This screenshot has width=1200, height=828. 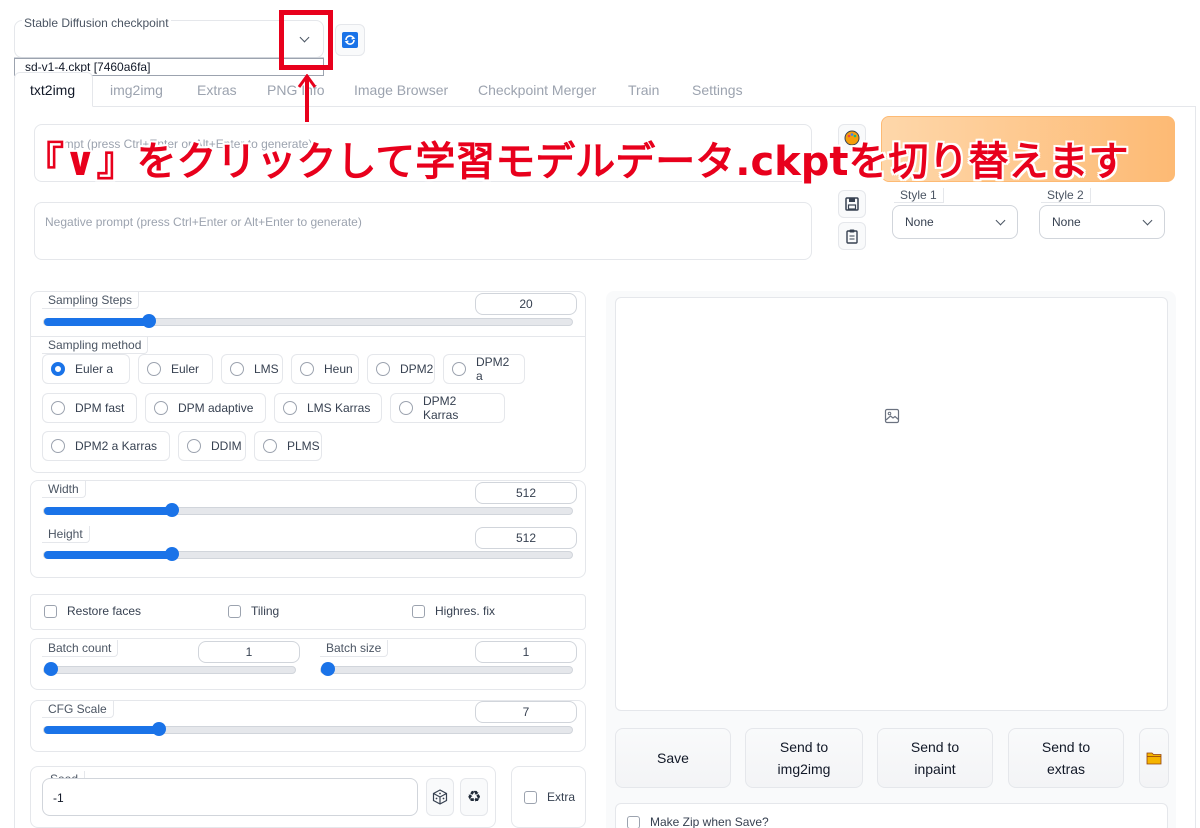 I want to click on send-img2img-line1: Send to, so click(x=804, y=747).